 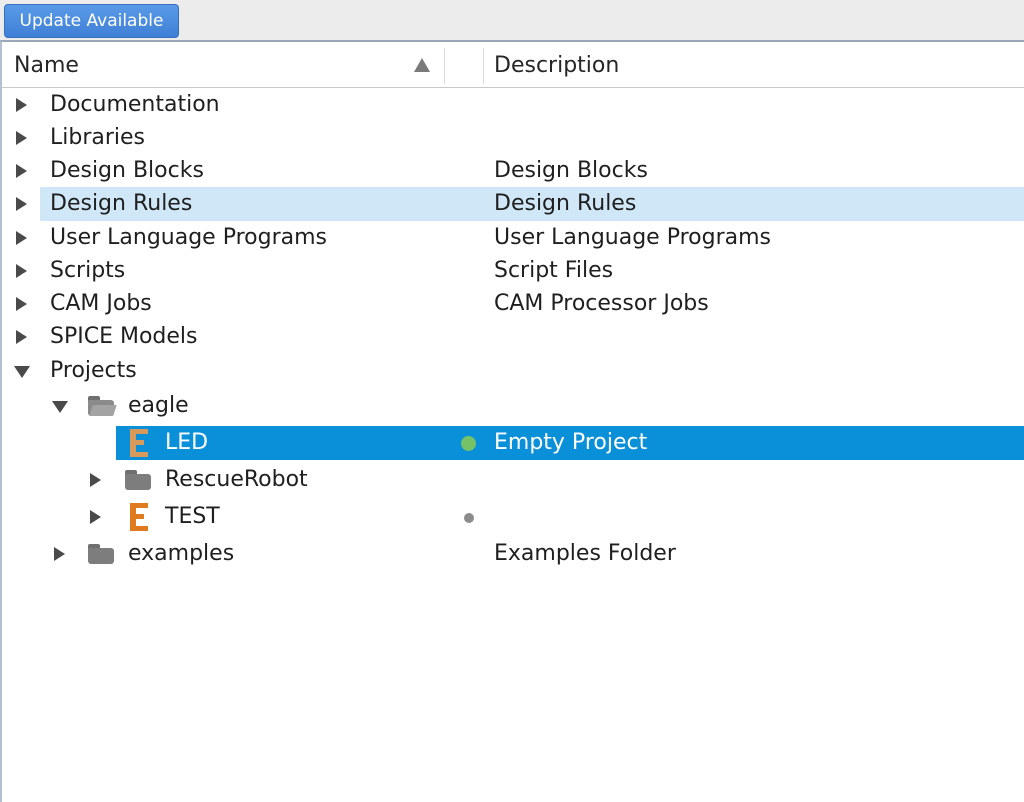 I want to click on tree-item-label: LED, so click(x=187, y=442).